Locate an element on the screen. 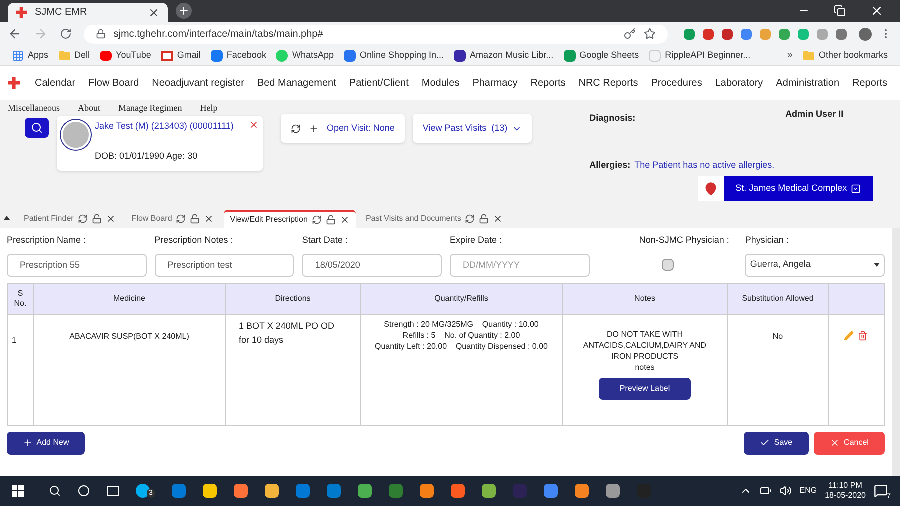 The image size is (900, 506). trash-icon is located at coordinates (863, 335).